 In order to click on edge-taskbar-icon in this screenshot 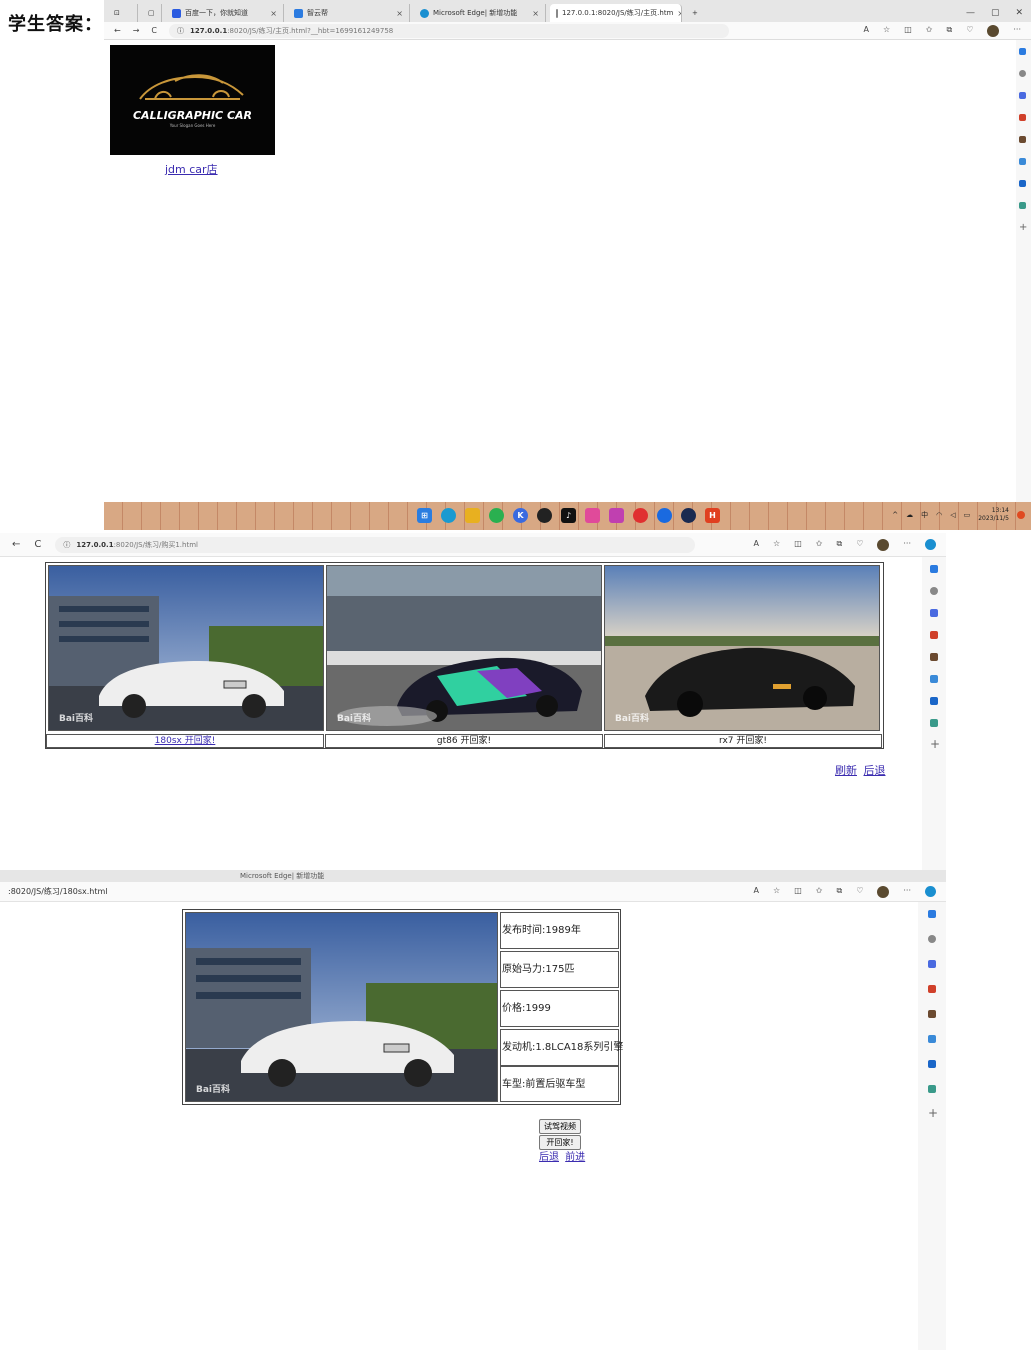, I will do `click(448, 515)`.